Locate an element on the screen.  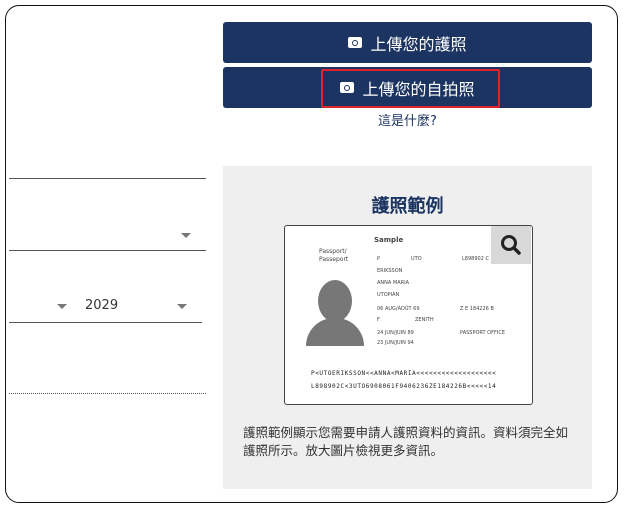
zoom-button is located at coordinates (511, 245).